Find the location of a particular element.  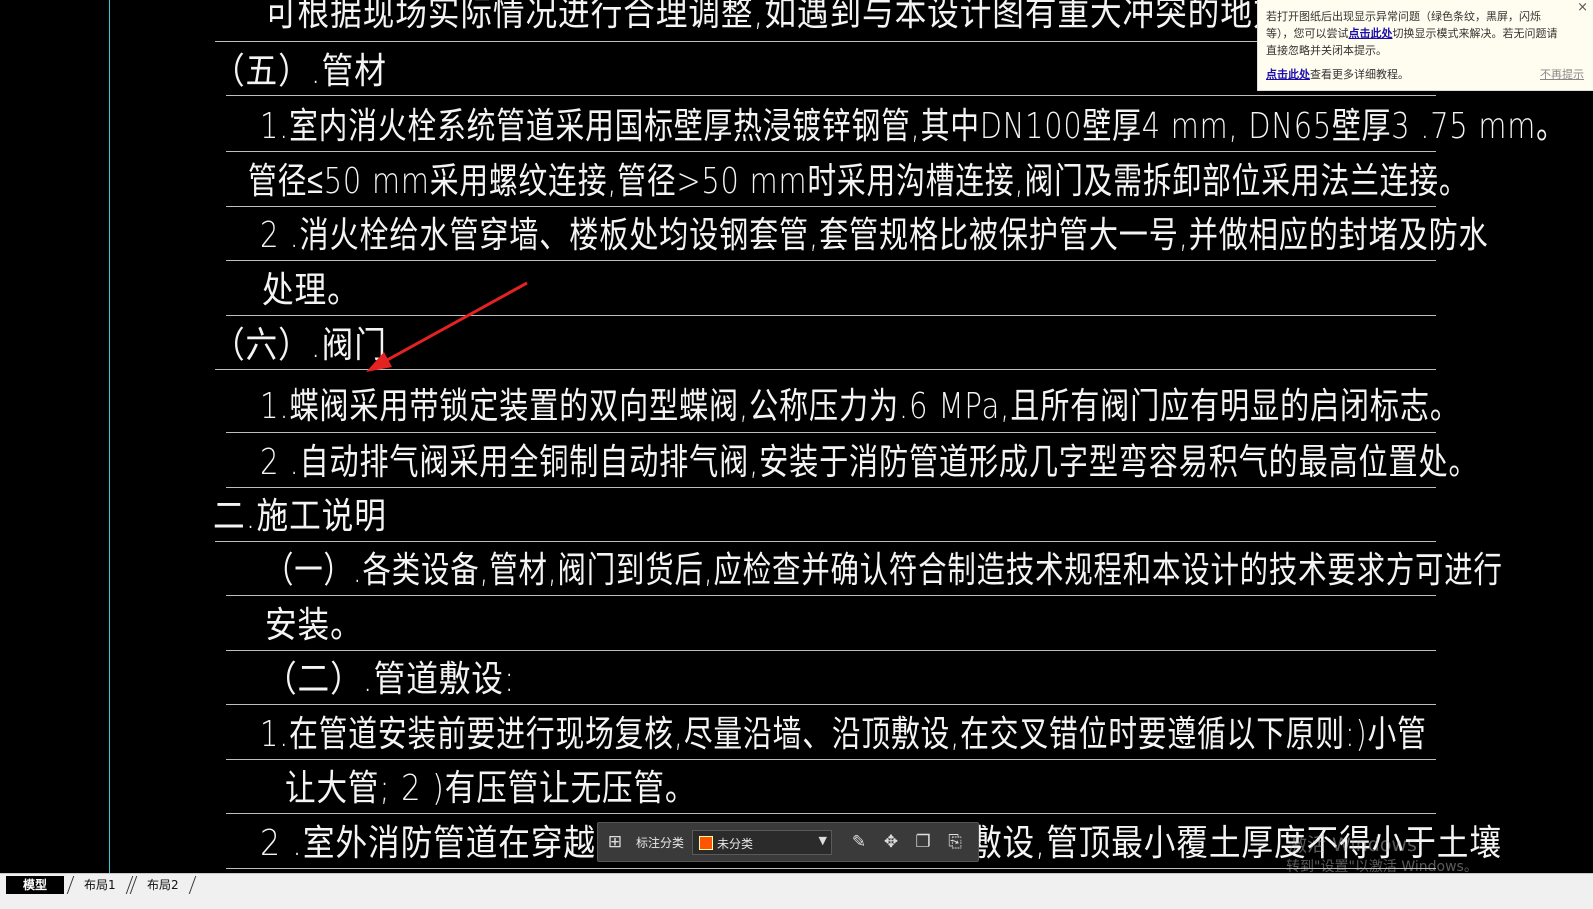

edit-icon: ✎ is located at coordinates (859, 842).